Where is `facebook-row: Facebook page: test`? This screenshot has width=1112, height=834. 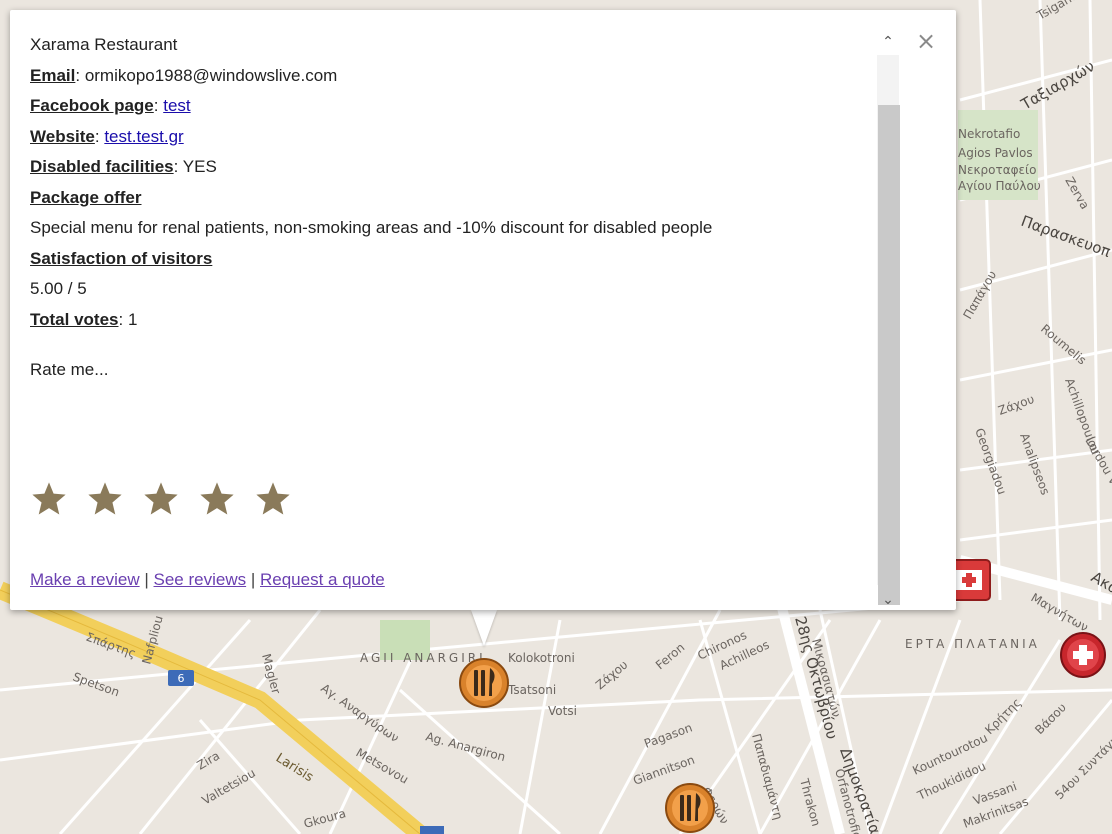 facebook-row: Facebook page: test is located at coordinates (110, 105).